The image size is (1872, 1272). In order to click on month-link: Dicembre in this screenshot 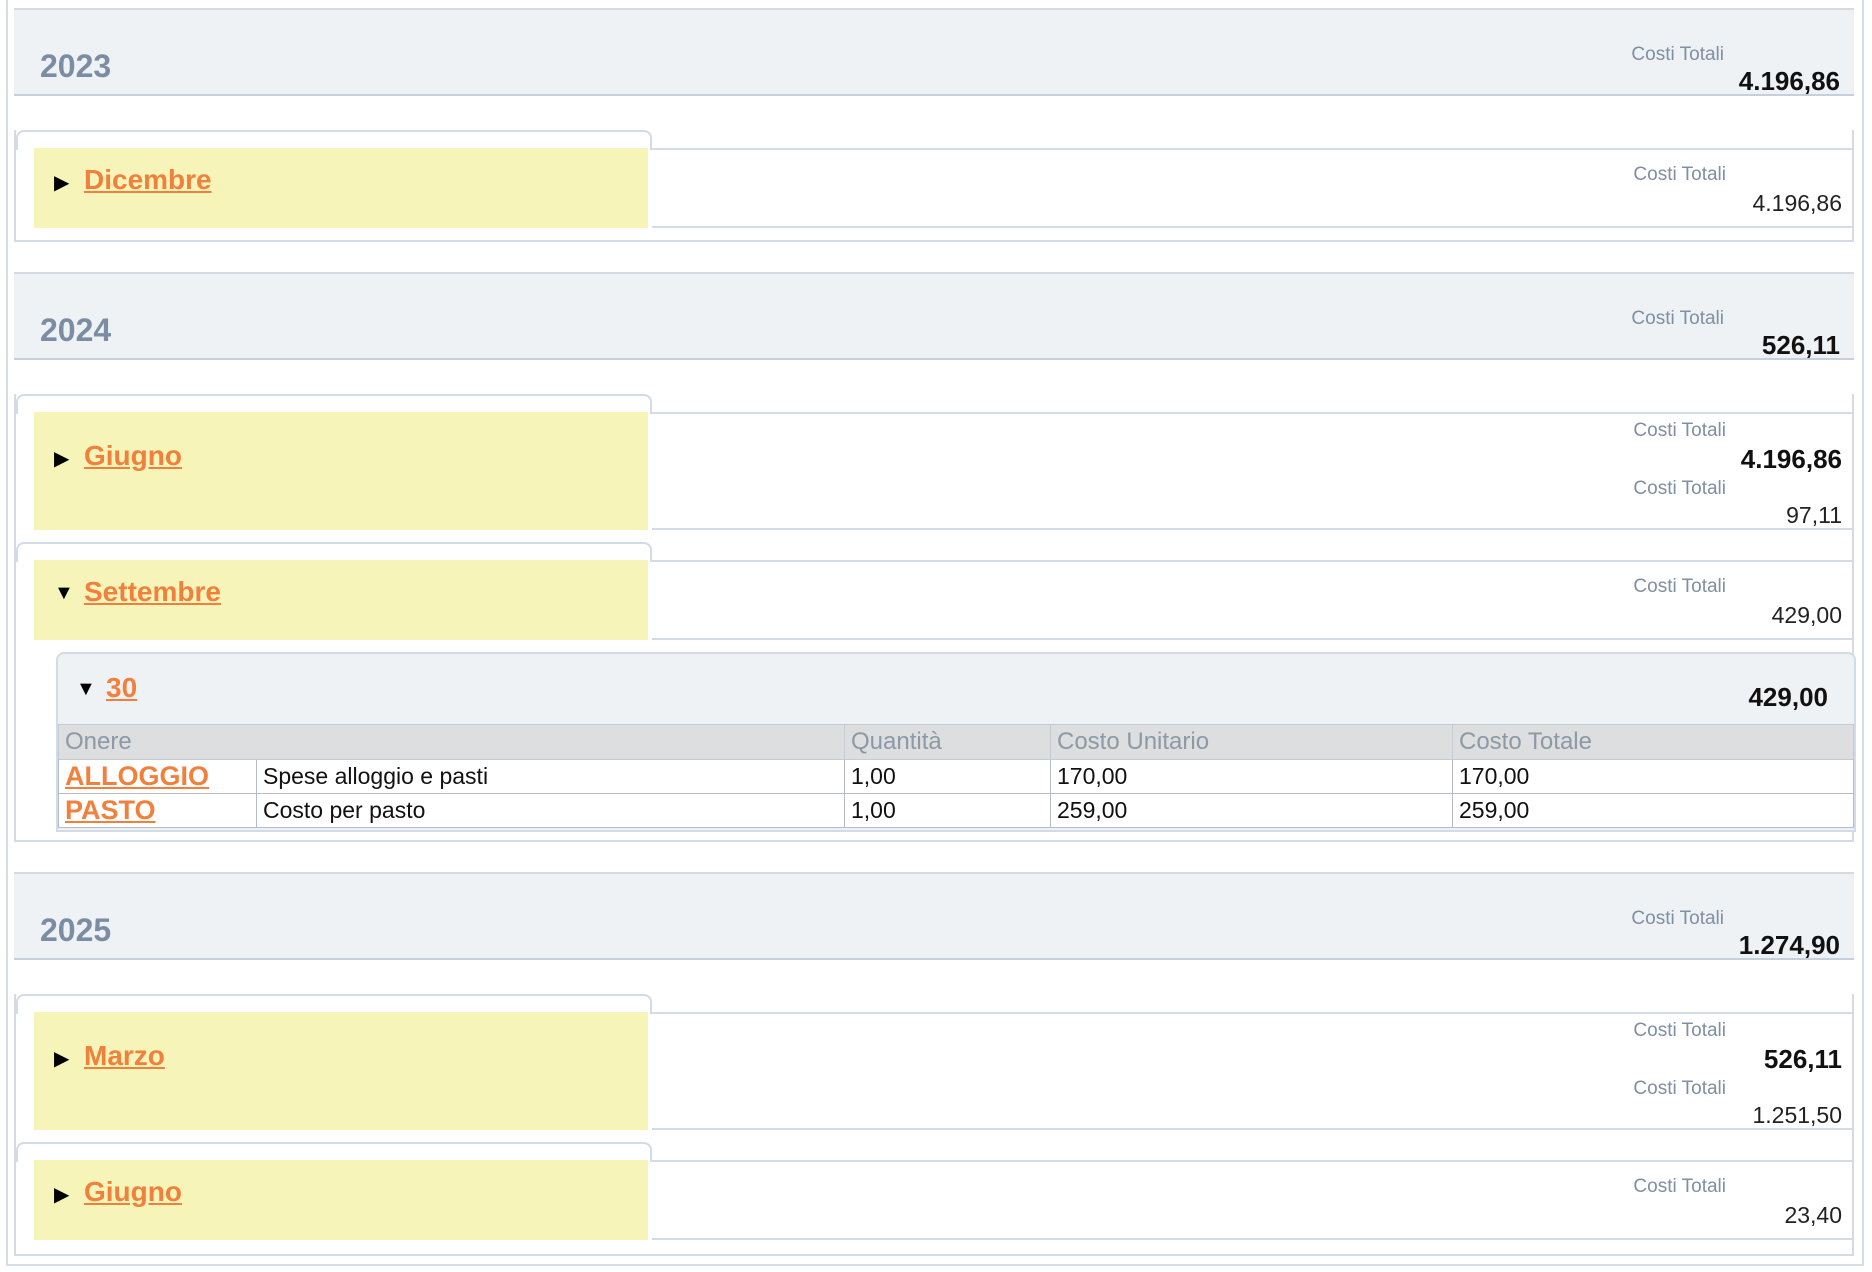, I will do `click(148, 180)`.